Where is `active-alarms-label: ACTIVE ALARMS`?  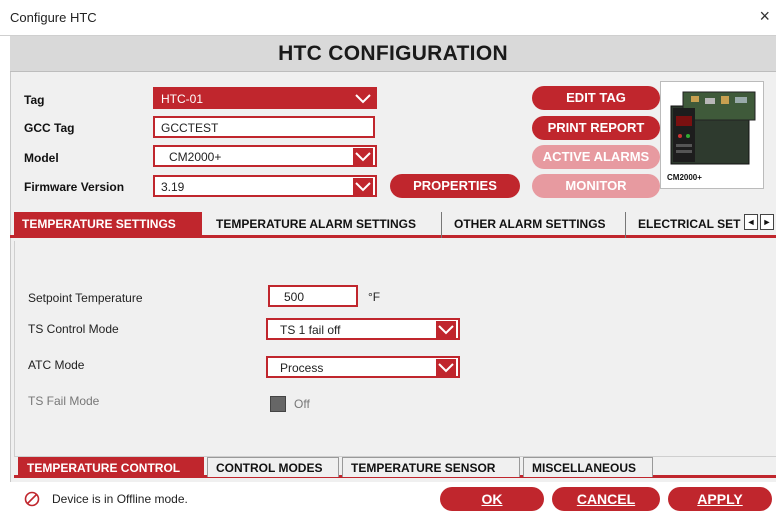 active-alarms-label: ACTIVE ALARMS is located at coordinates (596, 156).